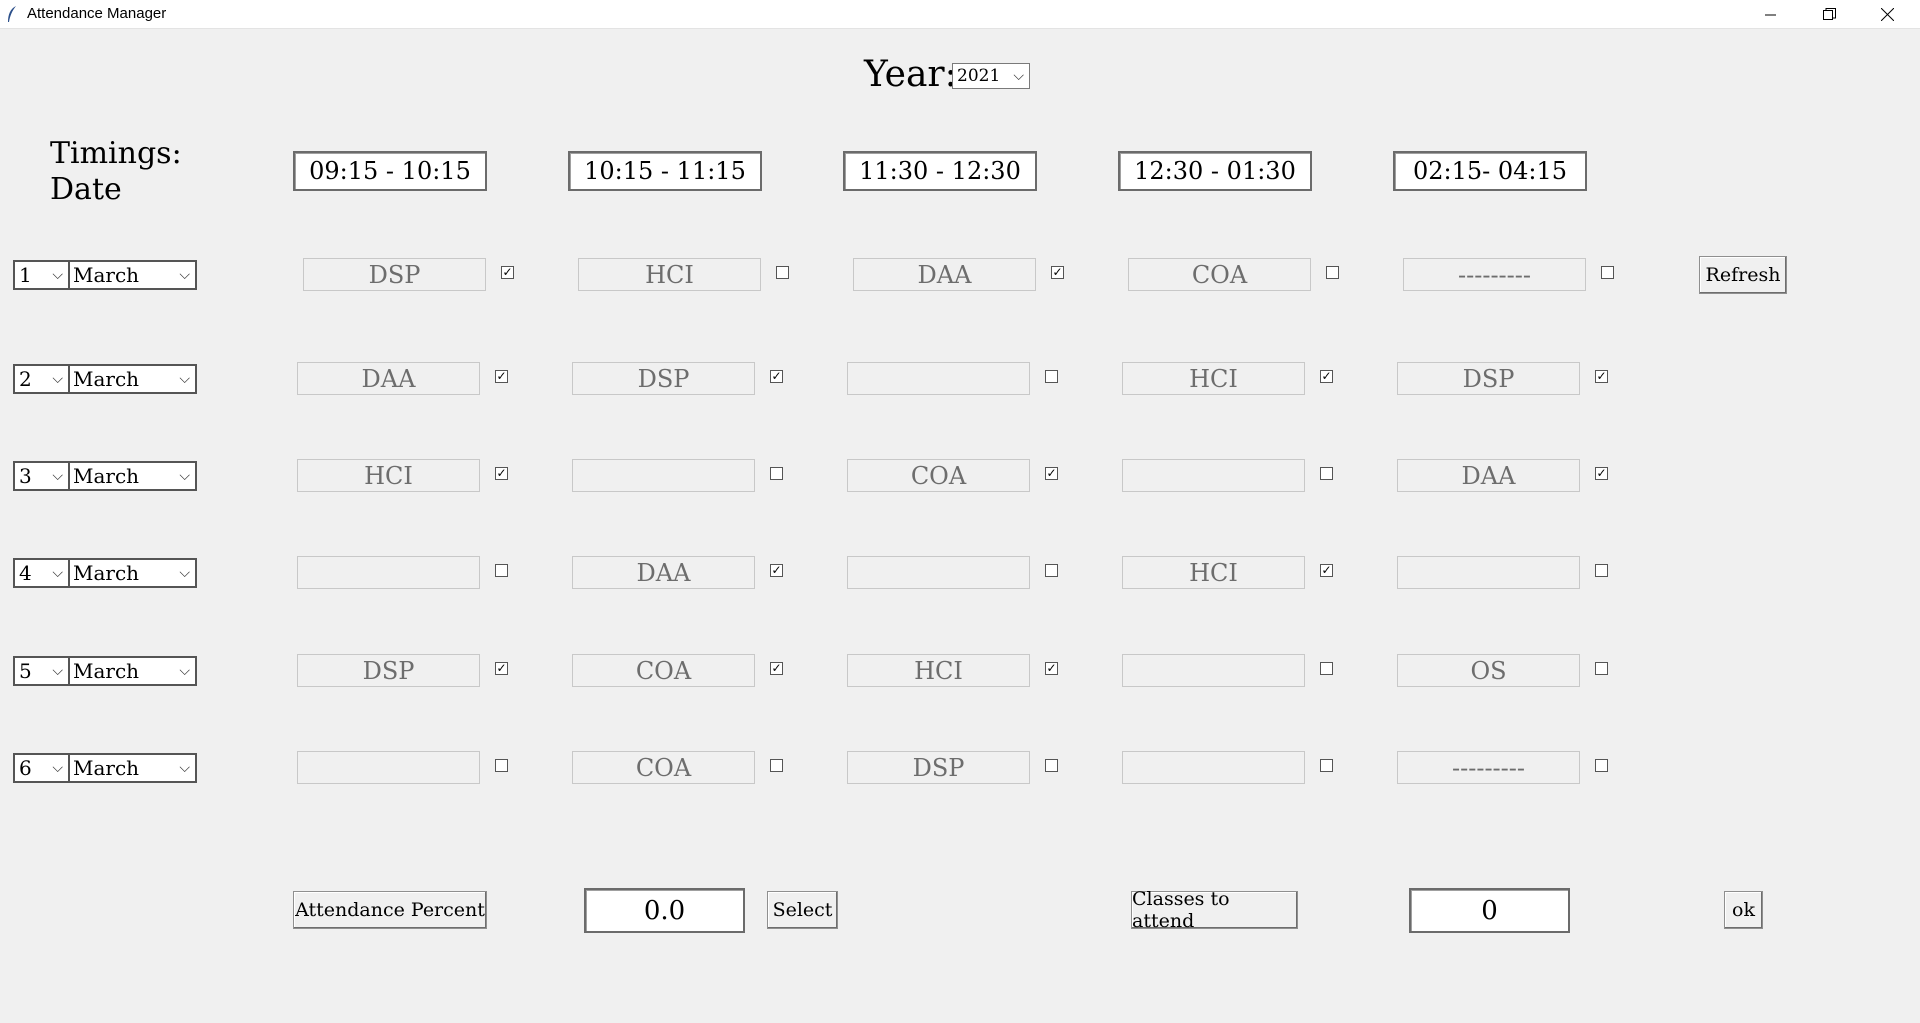 This screenshot has height=1023, width=1920. What do you see at coordinates (664, 910) in the screenshot?
I see `attendance-percent-output: 0.0` at bounding box center [664, 910].